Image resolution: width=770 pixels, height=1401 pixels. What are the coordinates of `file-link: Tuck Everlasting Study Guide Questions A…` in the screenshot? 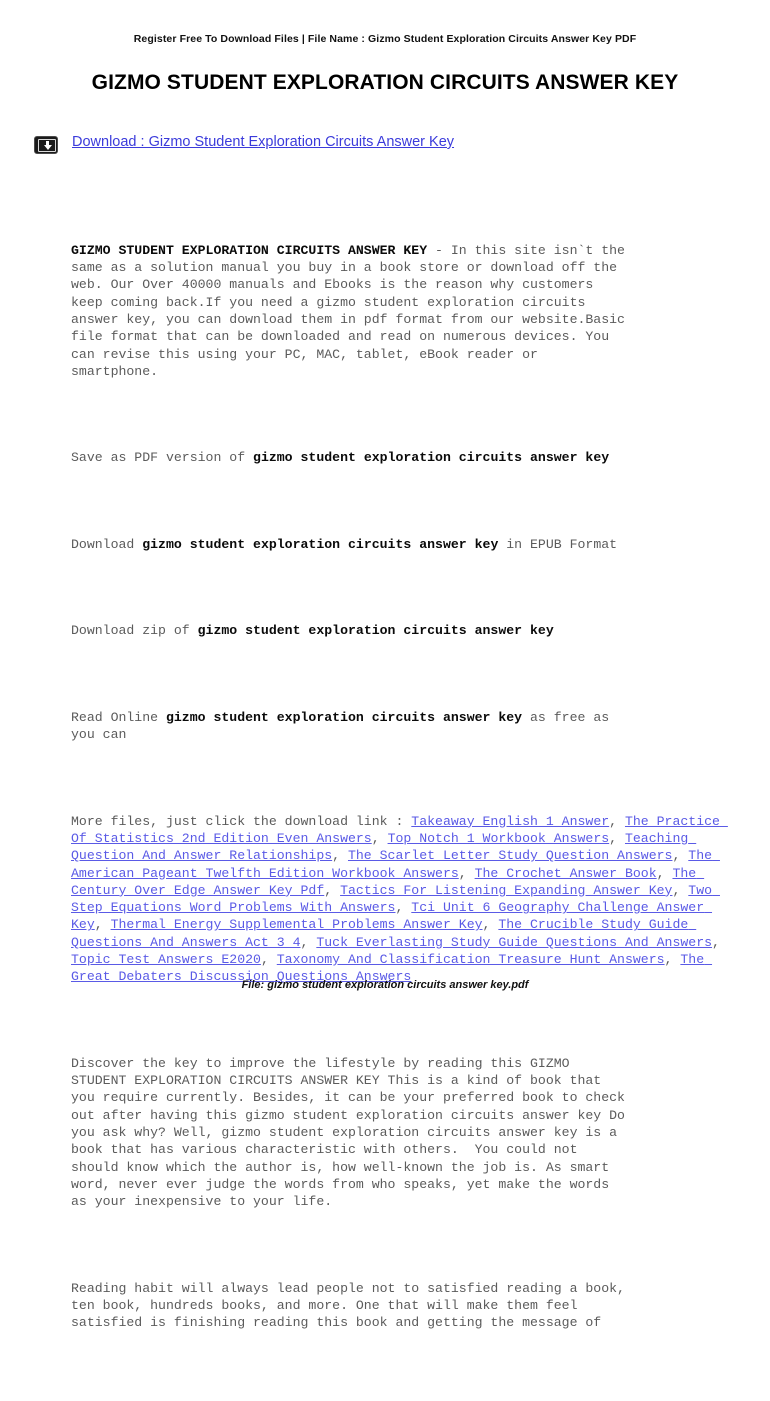 It's located at (514, 942).